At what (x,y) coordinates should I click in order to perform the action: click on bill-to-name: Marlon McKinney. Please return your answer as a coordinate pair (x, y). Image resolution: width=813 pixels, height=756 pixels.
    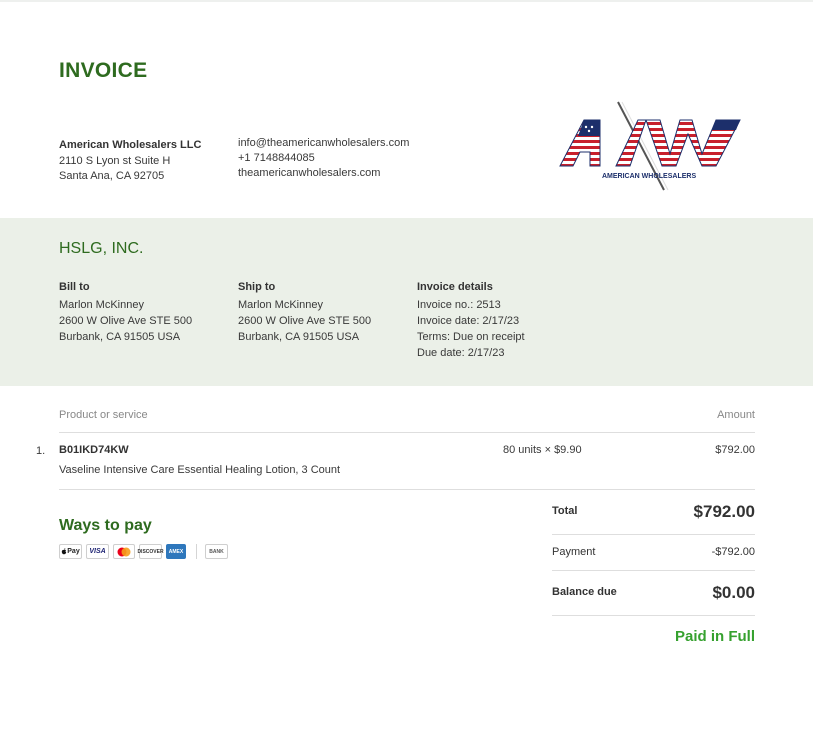
    Looking at the image, I should click on (101, 305).